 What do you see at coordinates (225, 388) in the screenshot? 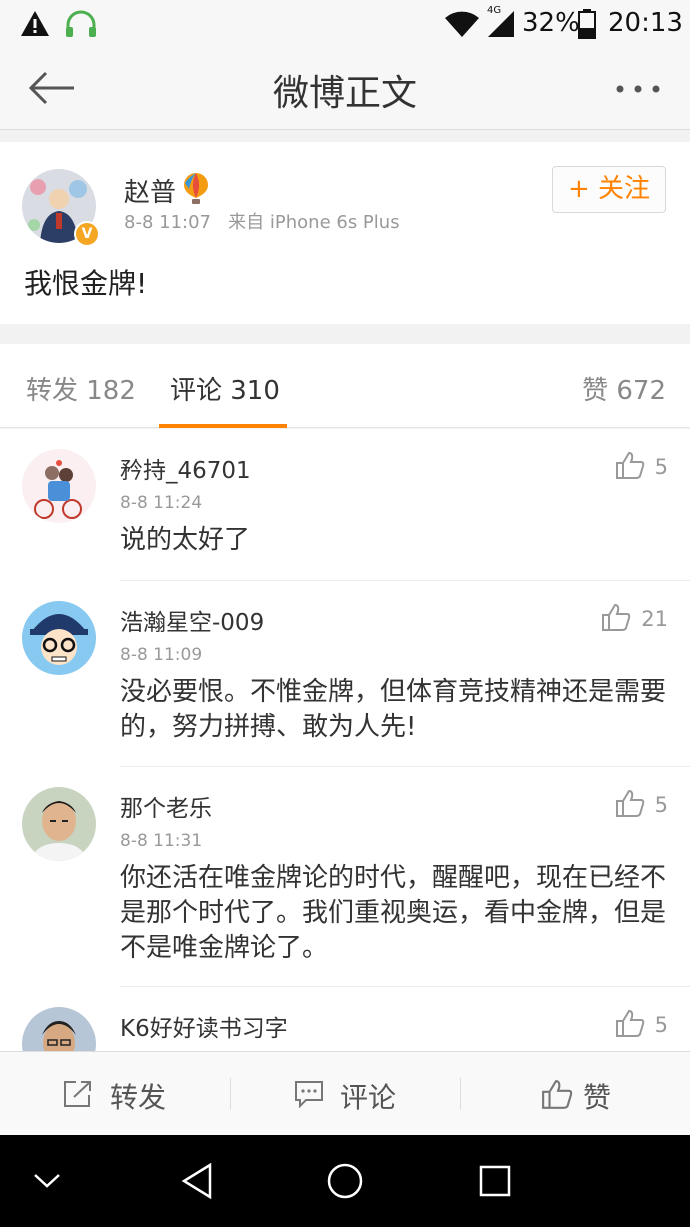
I see `tab-comments: 评论 310` at bounding box center [225, 388].